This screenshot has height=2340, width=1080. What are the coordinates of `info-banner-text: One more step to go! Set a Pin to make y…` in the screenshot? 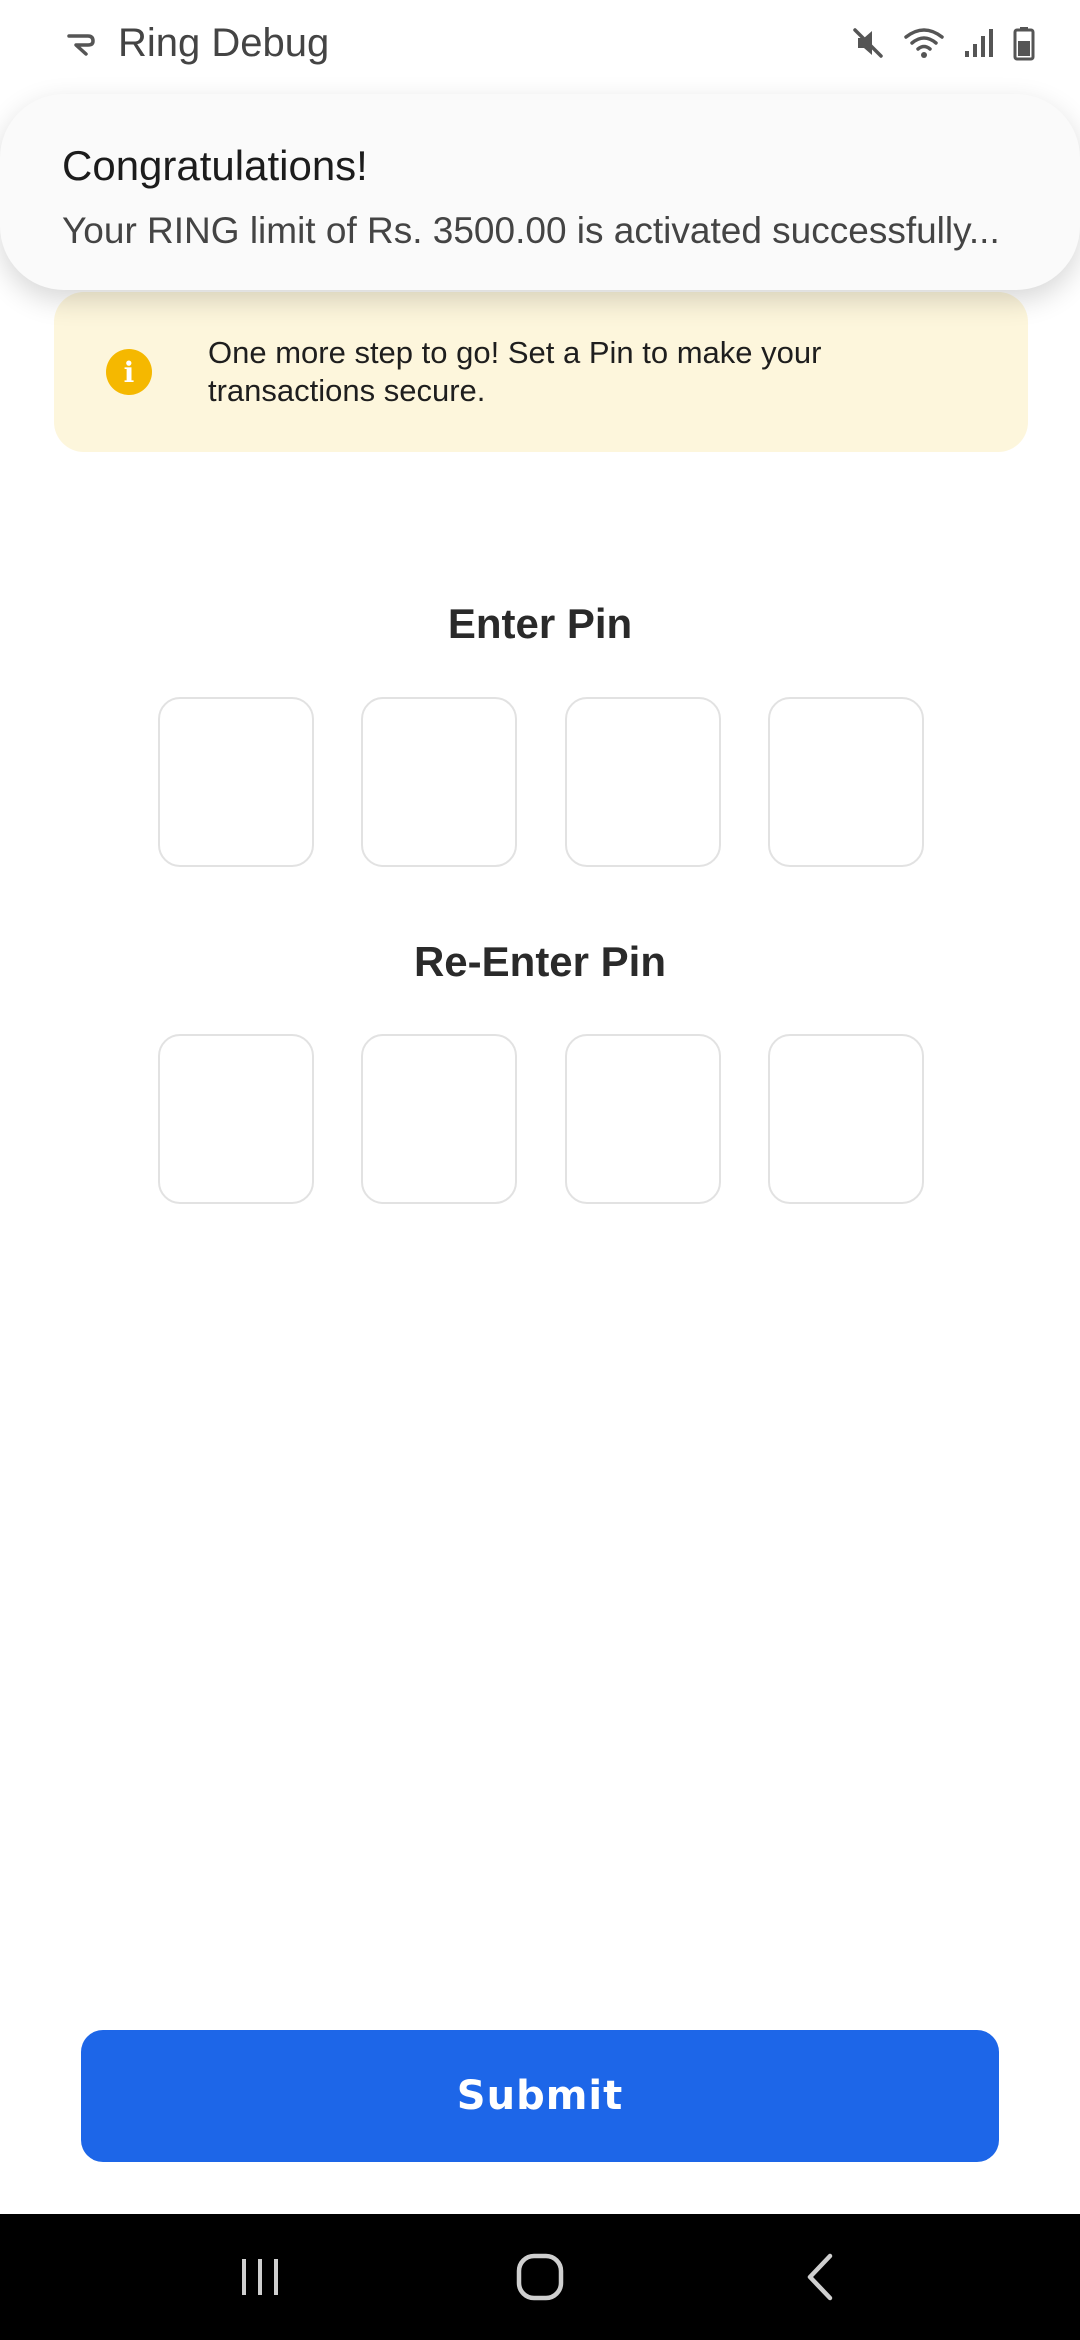 It's located at (515, 371).